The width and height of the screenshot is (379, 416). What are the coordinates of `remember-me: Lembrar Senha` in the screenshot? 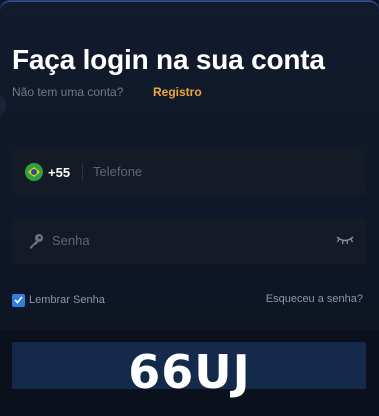 It's located at (58, 300).